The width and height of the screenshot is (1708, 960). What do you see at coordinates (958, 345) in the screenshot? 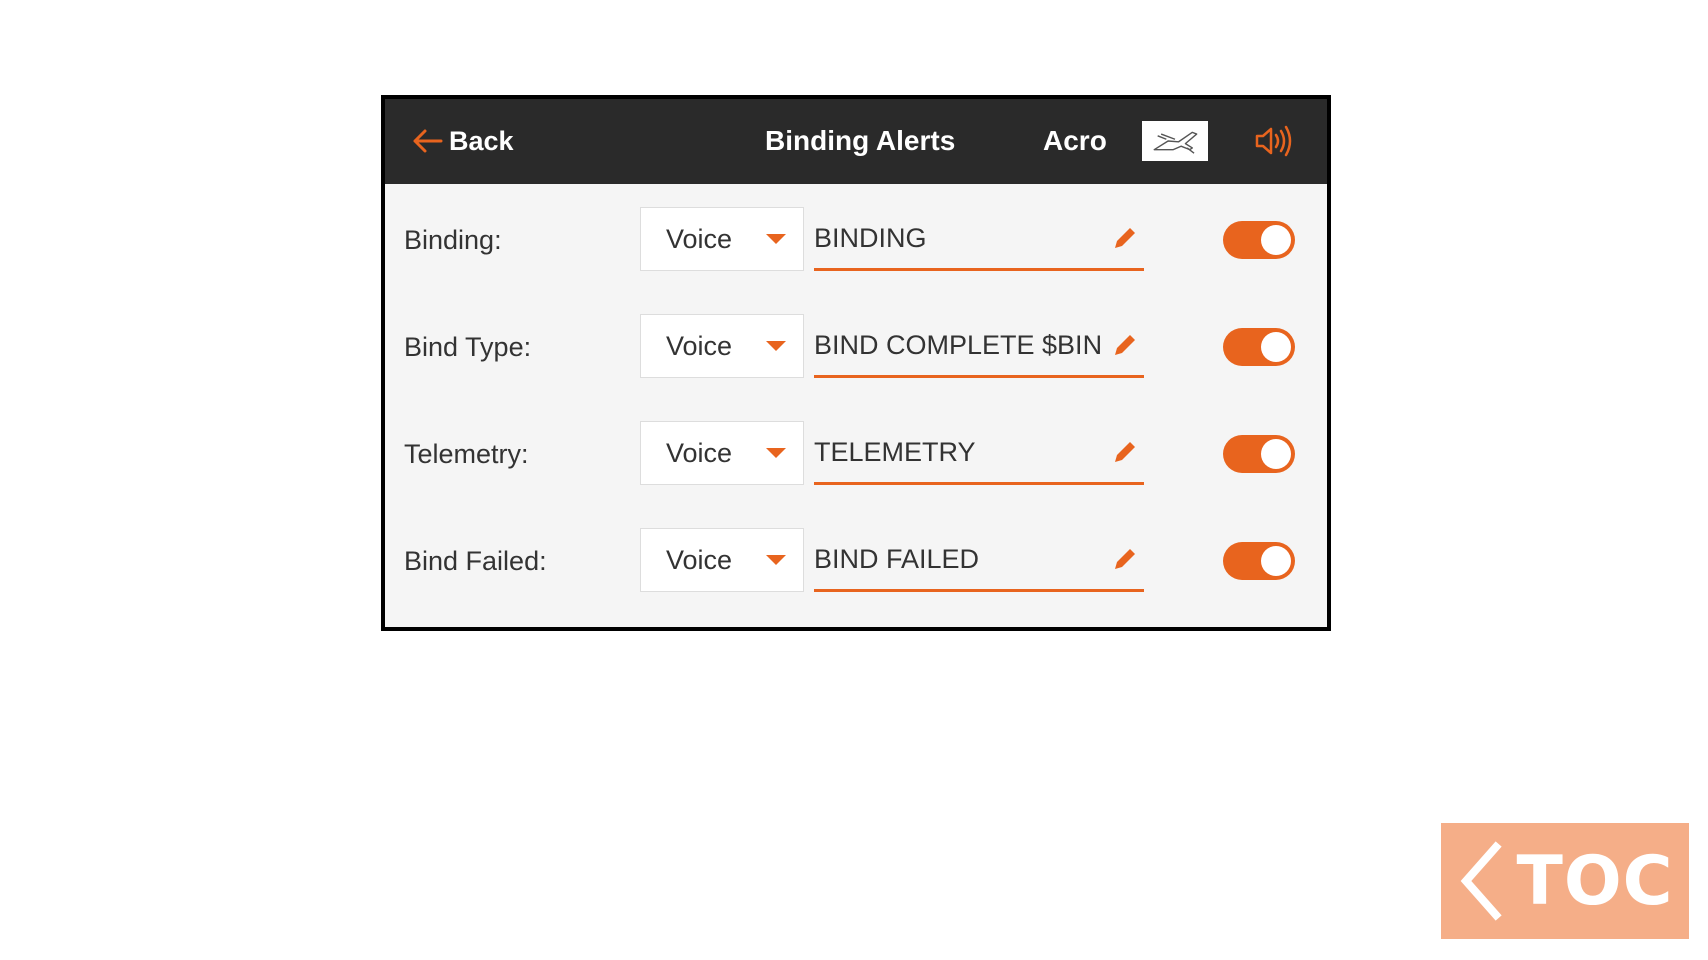
I see `alert-text-value: BIND COMPLETE $BIN` at bounding box center [958, 345].